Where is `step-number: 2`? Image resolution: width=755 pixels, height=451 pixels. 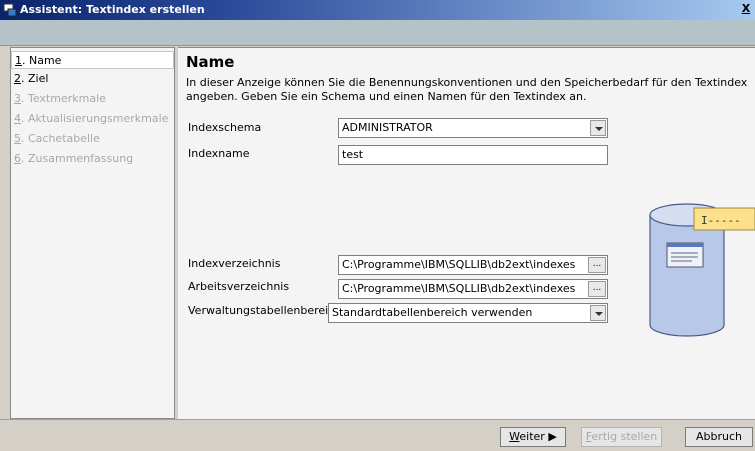 step-number: 2 is located at coordinates (17, 78).